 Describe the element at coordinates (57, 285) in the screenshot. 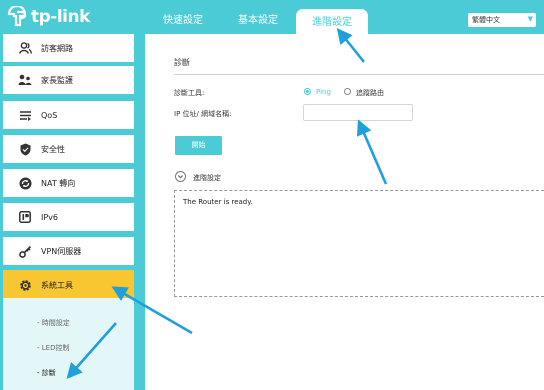

I see `sidebar-item-label: 系統工具` at that location.